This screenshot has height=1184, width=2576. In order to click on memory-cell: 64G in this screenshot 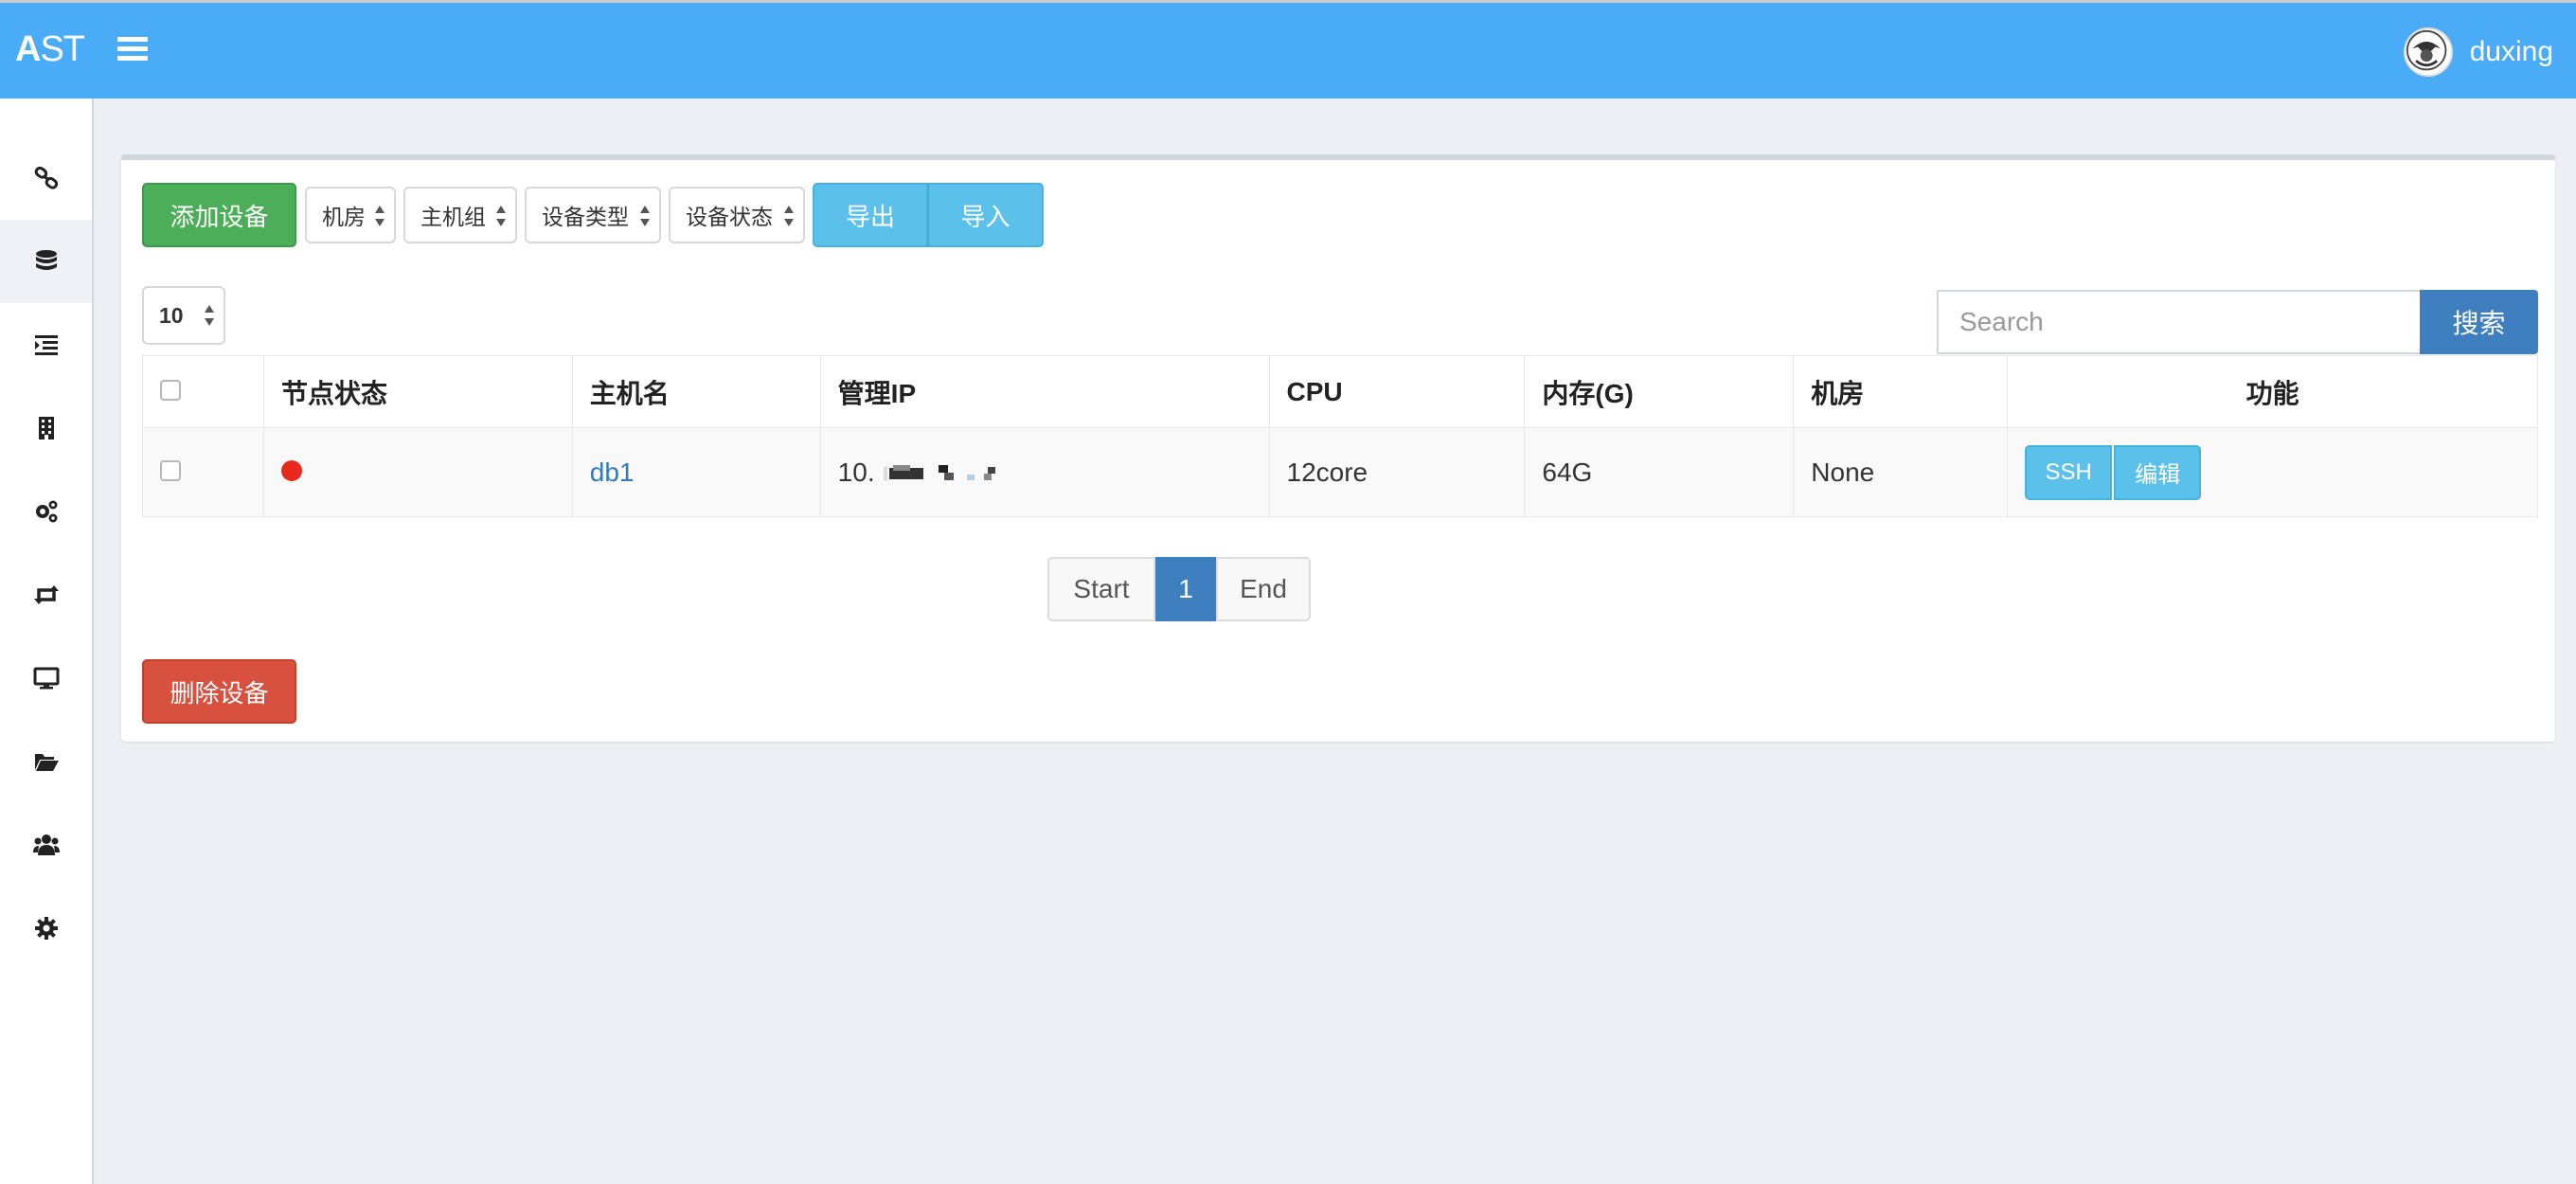, I will do `click(1659, 472)`.